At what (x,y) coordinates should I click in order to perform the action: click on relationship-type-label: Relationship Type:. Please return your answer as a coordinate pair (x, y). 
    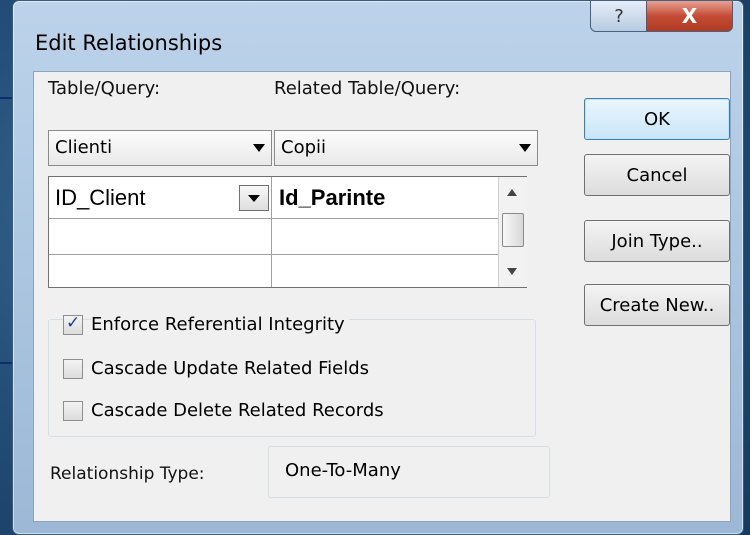
    Looking at the image, I should click on (127, 474).